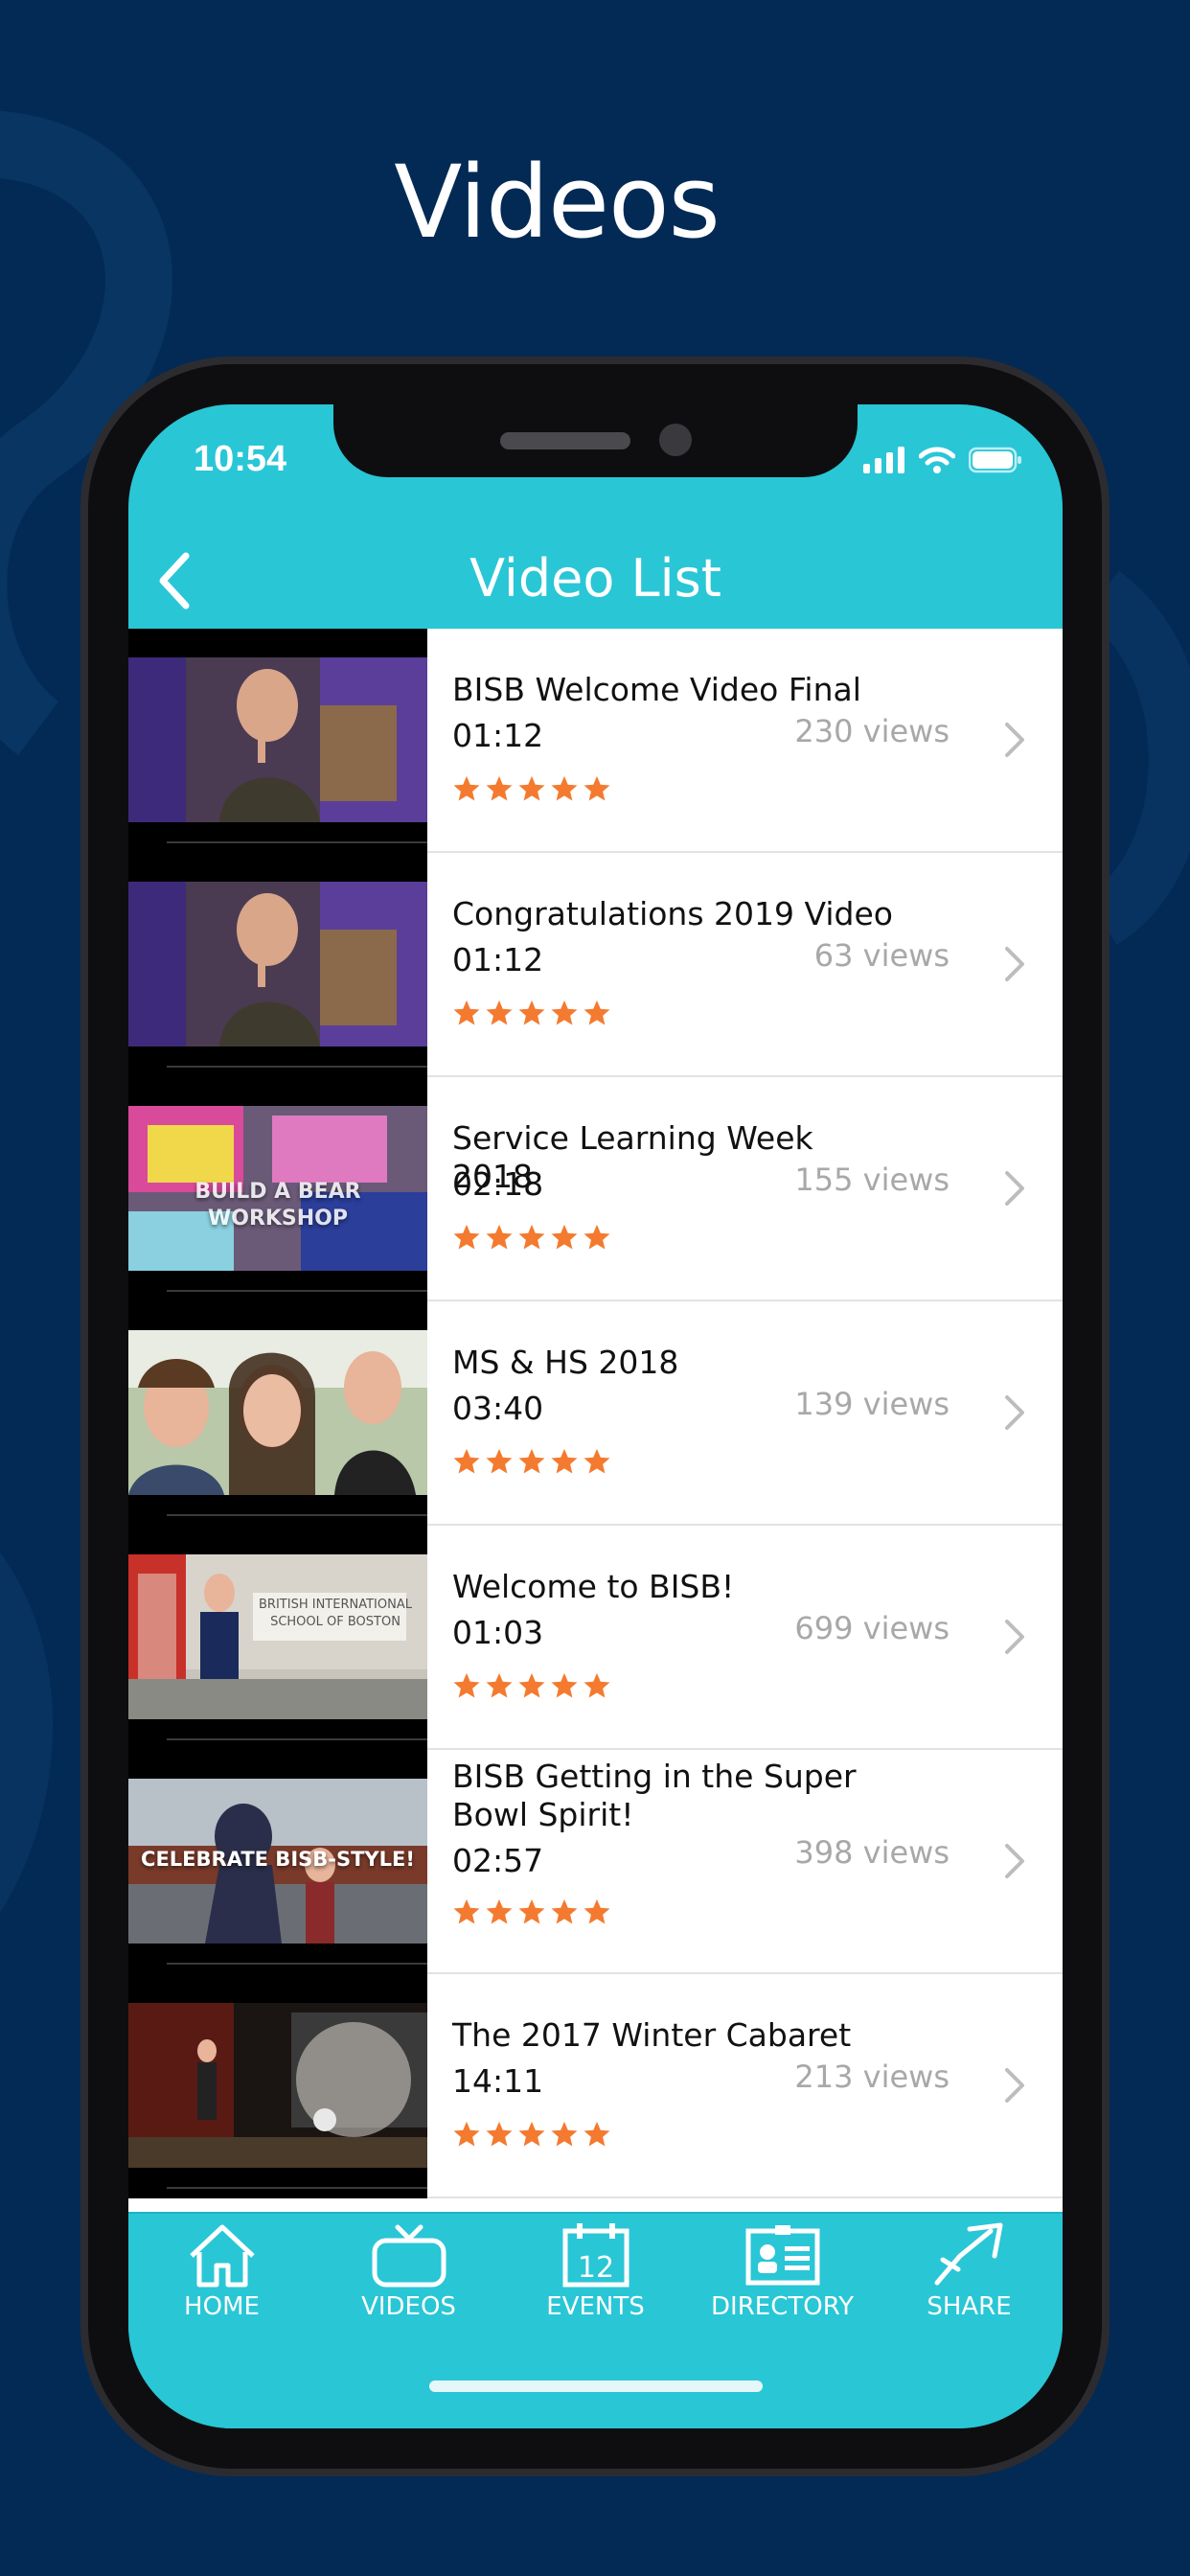 The height and width of the screenshot is (2576, 1190). I want to click on thumbnail-caption: CELEBRATE BISB-STYLE!, so click(278, 1859).